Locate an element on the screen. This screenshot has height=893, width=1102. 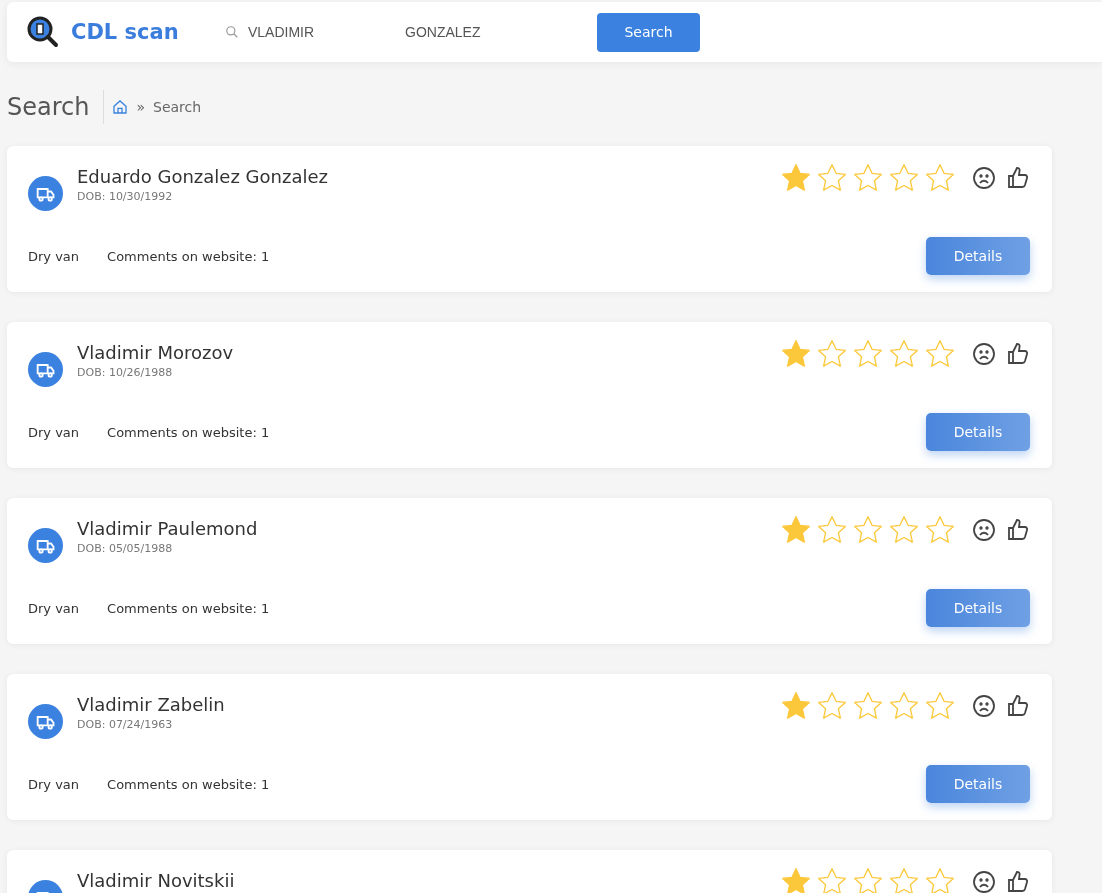
first-name-field: VLADIMIR is located at coordinates (313, 32).